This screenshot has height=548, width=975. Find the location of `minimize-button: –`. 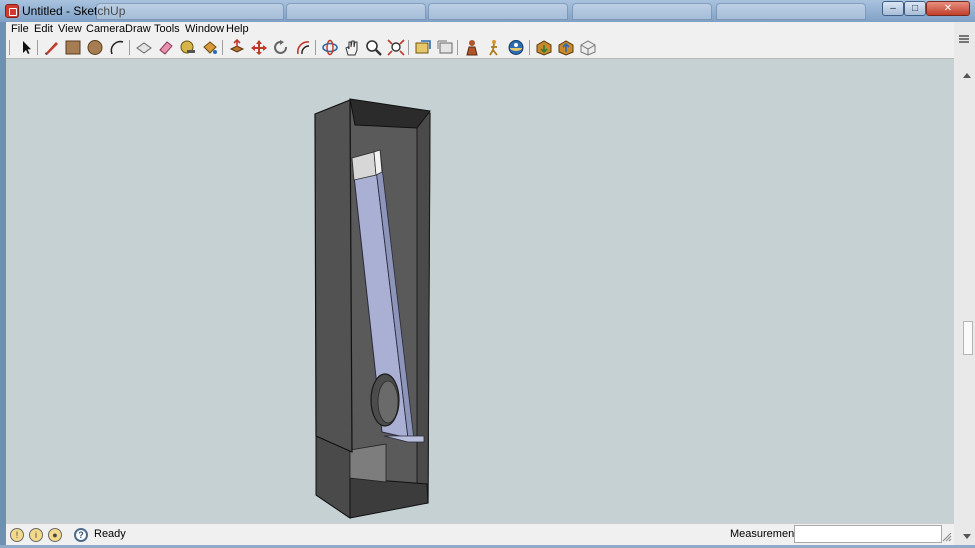

minimize-button: – is located at coordinates (893, 8).